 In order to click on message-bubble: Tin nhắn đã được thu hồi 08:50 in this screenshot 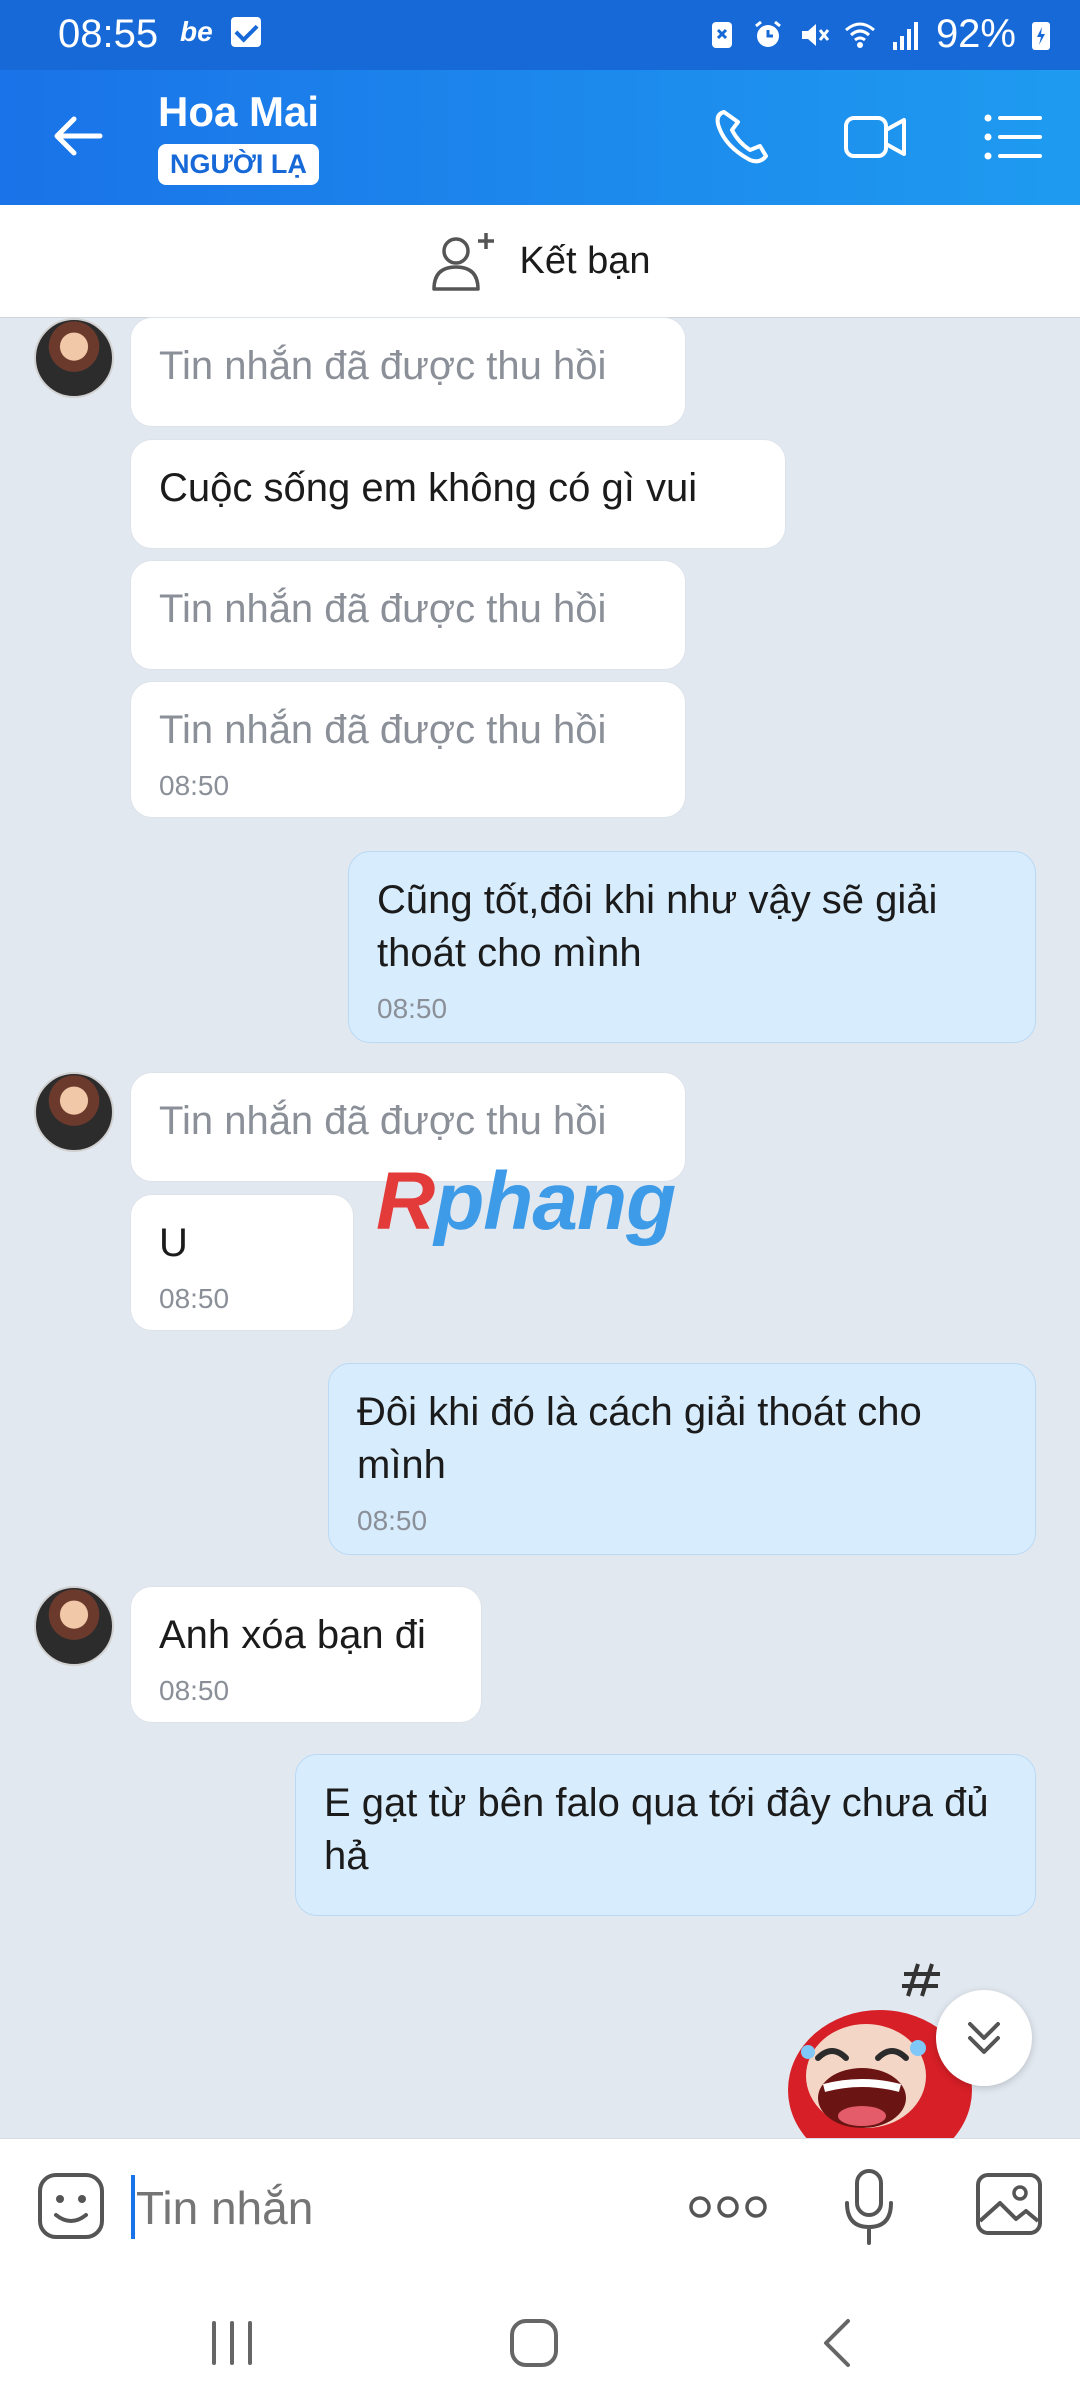, I will do `click(408, 749)`.